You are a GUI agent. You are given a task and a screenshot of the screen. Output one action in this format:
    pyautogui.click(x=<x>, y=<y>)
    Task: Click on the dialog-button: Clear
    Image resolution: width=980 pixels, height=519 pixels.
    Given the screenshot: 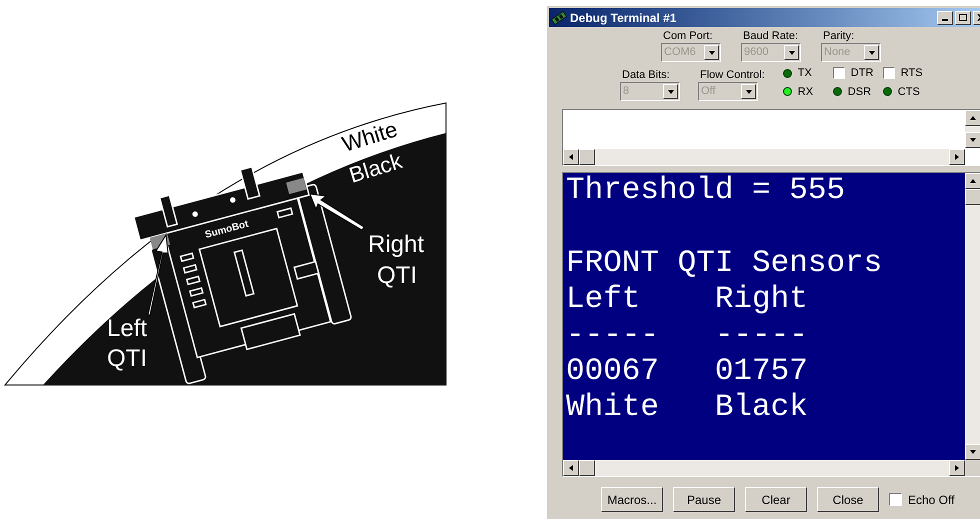 What is the action you would take?
    pyautogui.click(x=776, y=499)
    